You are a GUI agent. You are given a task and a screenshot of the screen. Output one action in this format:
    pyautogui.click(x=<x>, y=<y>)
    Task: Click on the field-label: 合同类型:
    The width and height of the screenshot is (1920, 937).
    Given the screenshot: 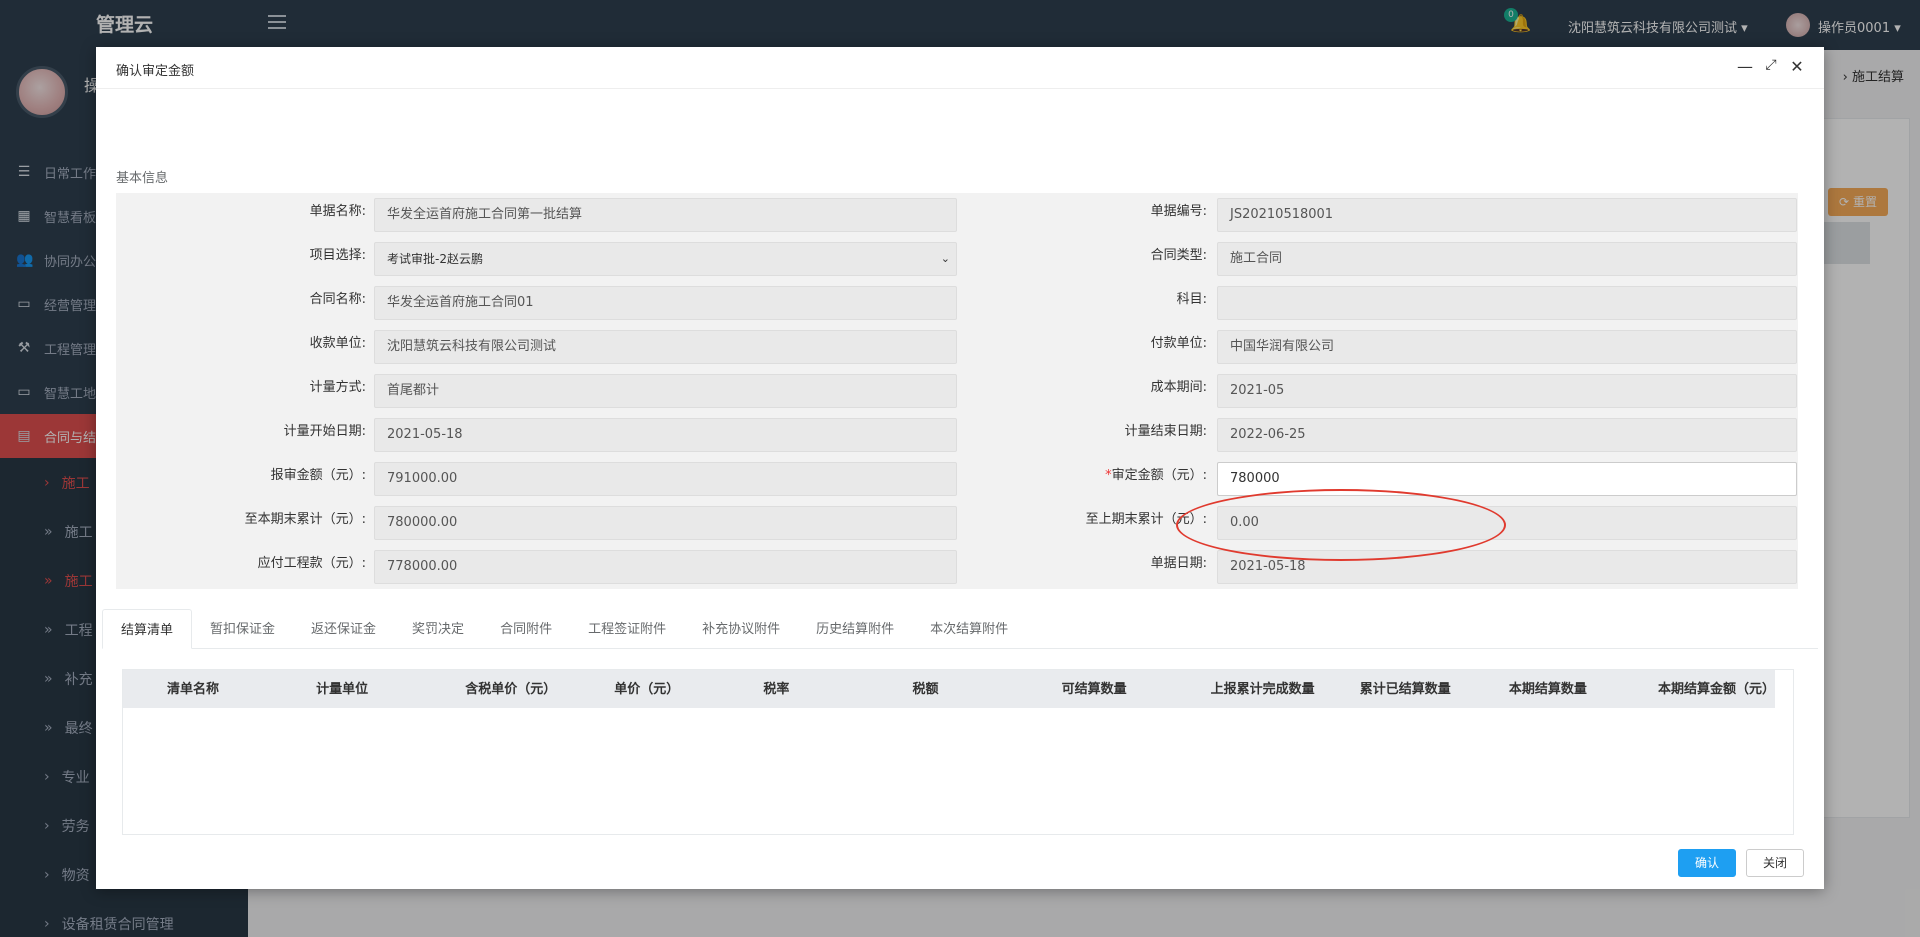 What is the action you would take?
    pyautogui.click(x=1178, y=255)
    